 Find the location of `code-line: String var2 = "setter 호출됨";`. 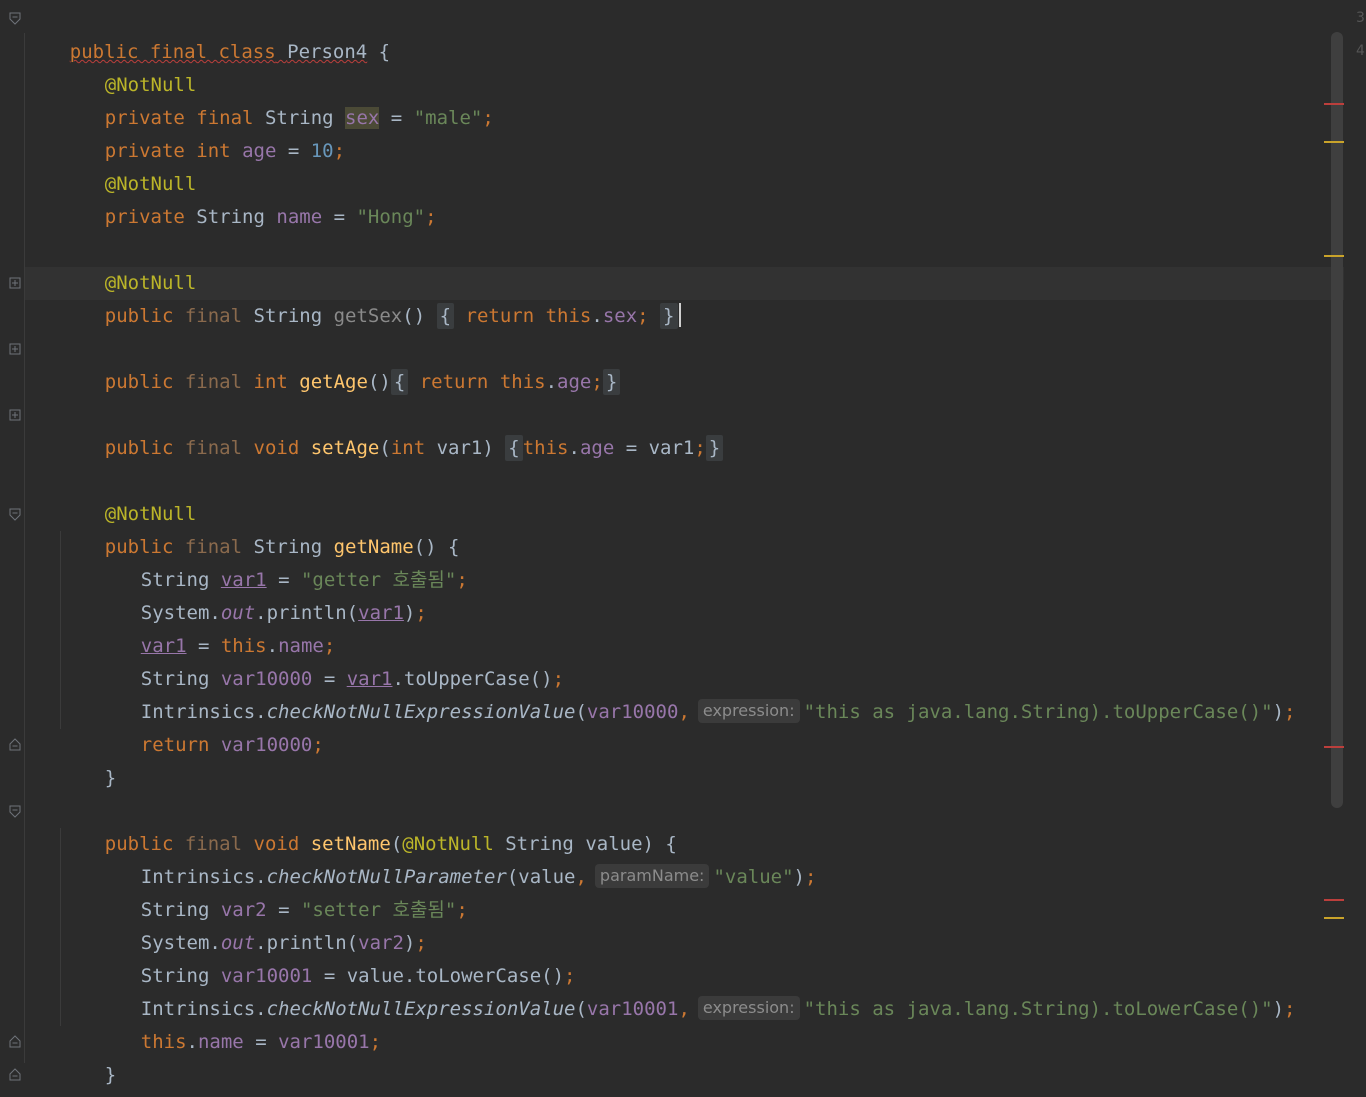

code-line: String var2 = "setter 호출됨"; is located at coordinates (246, 891).